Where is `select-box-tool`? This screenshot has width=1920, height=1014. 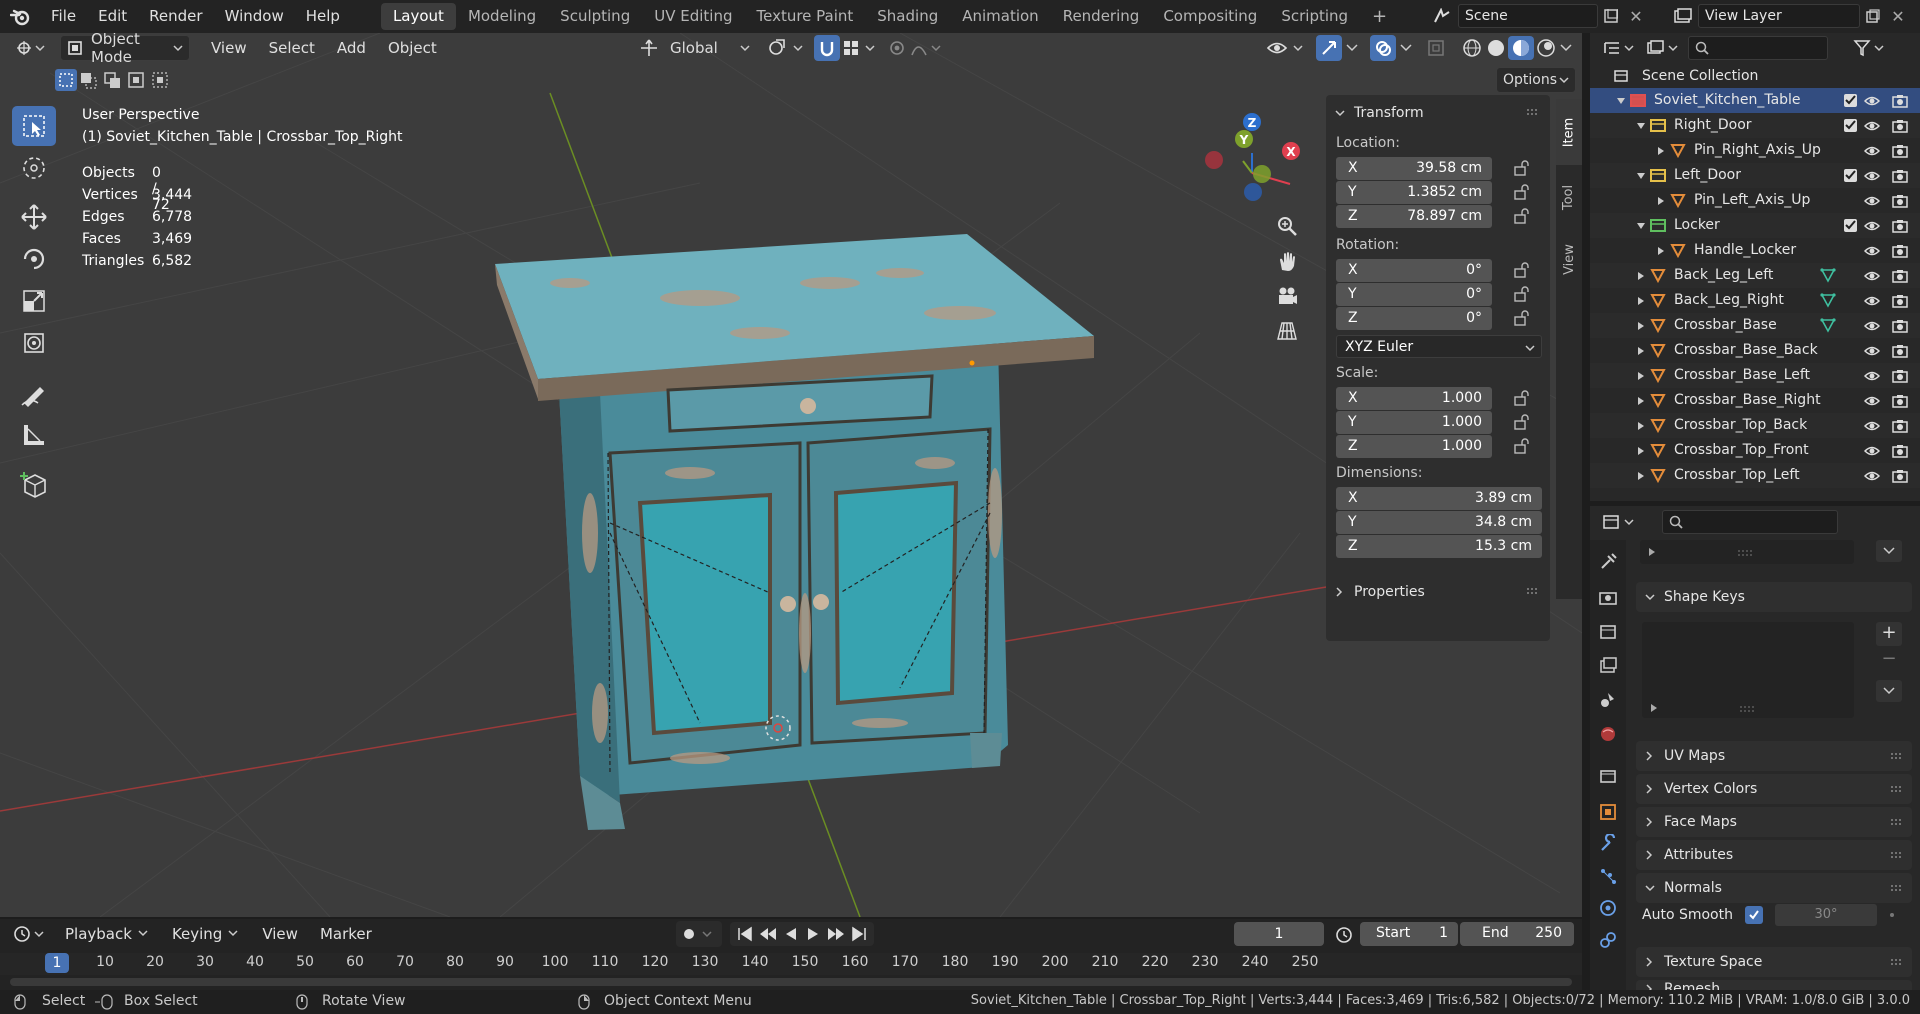 select-box-tool is located at coordinates (34, 126).